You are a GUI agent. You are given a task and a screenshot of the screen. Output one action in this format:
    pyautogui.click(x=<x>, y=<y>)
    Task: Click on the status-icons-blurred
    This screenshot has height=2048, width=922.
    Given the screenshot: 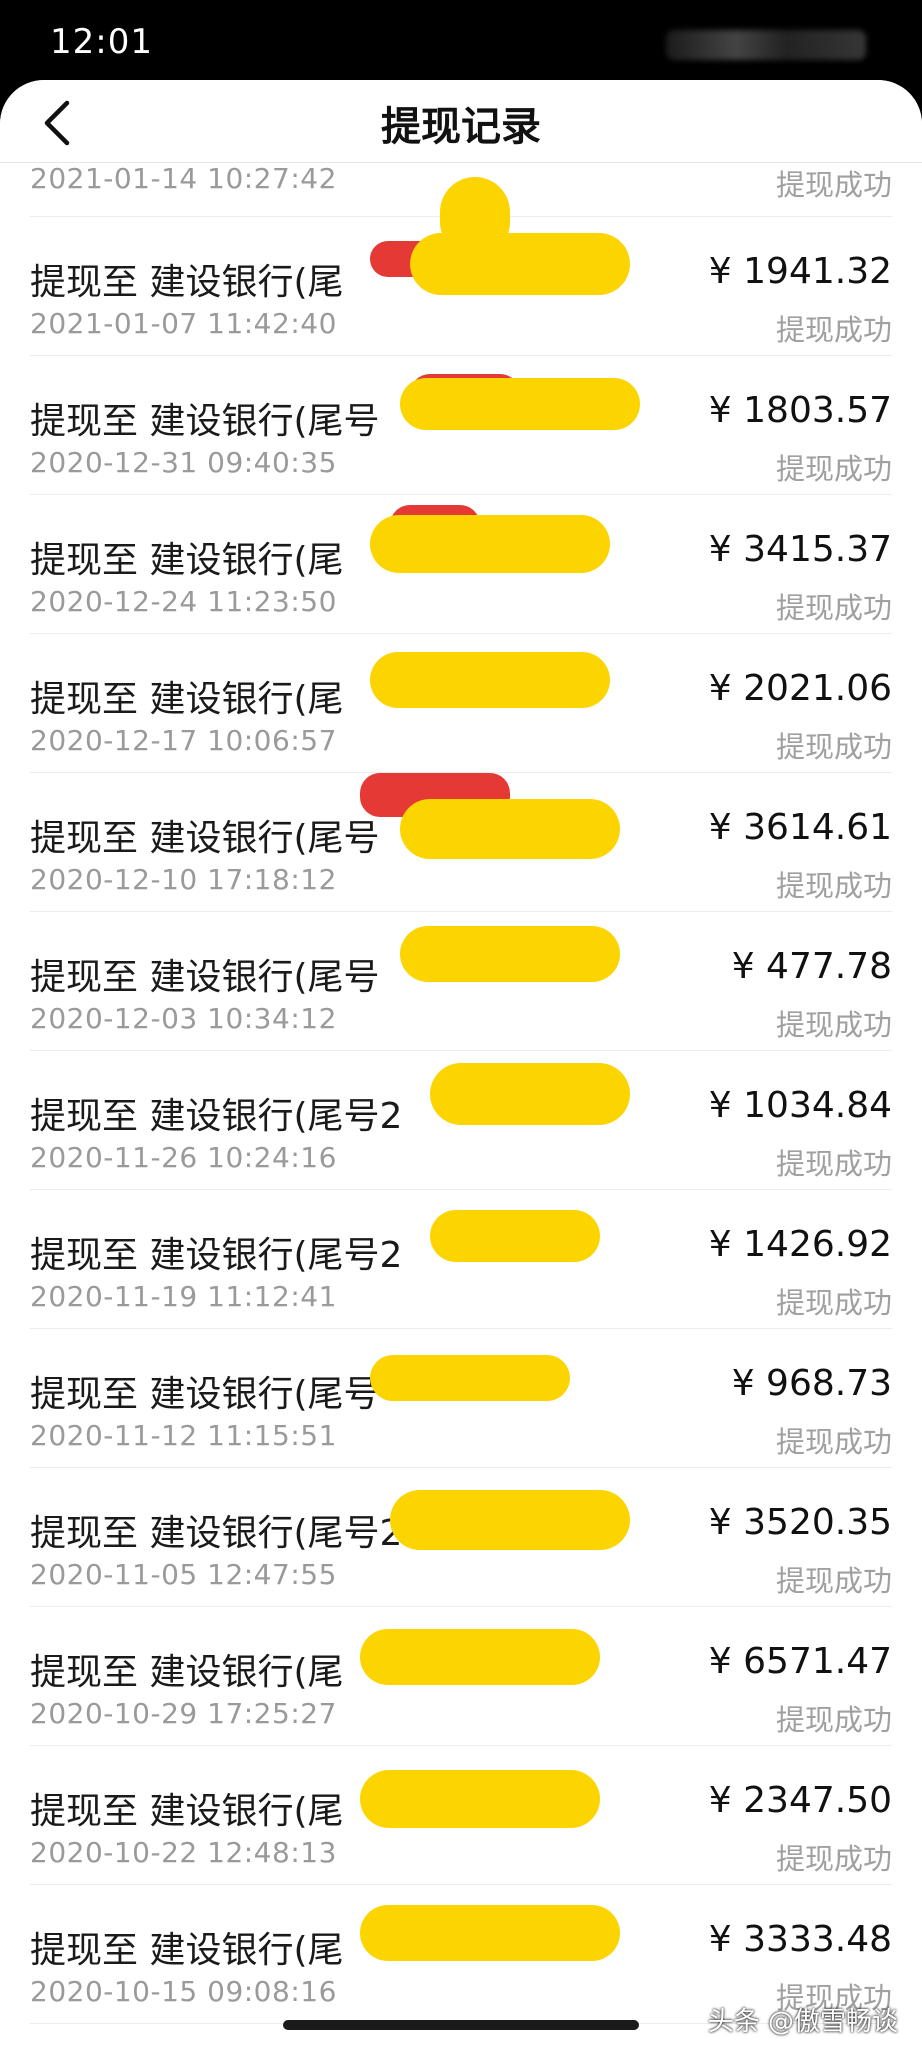 What is the action you would take?
    pyautogui.click(x=766, y=45)
    